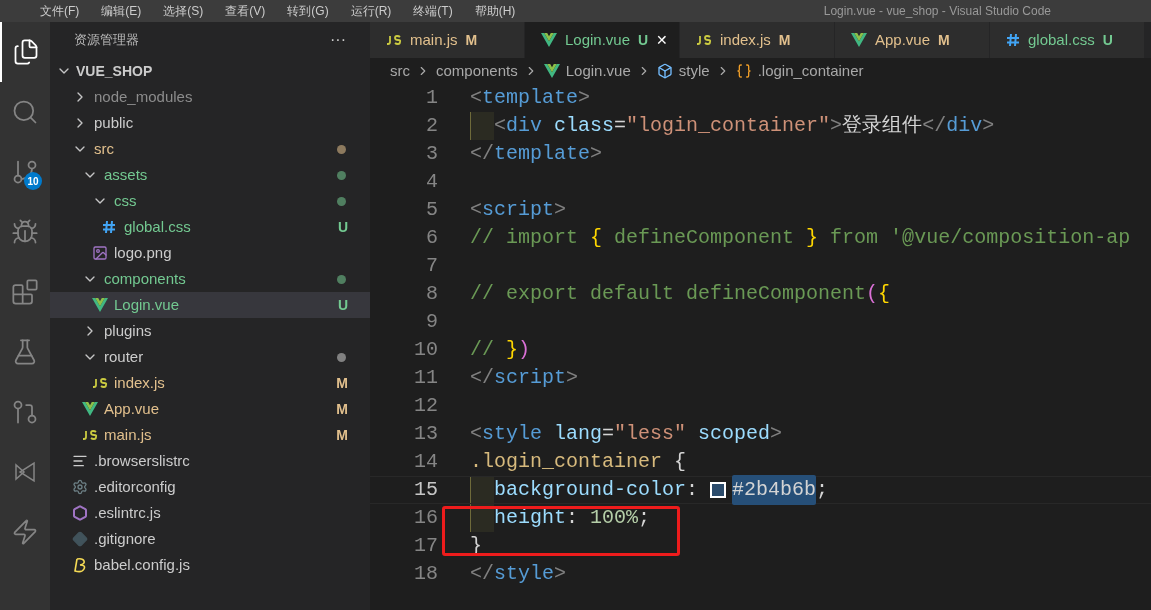 The image size is (1151, 610). What do you see at coordinates (495, 11) in the screenshot?
I see `menu-item: 帮助(H)` at bounding box center [495, 11].